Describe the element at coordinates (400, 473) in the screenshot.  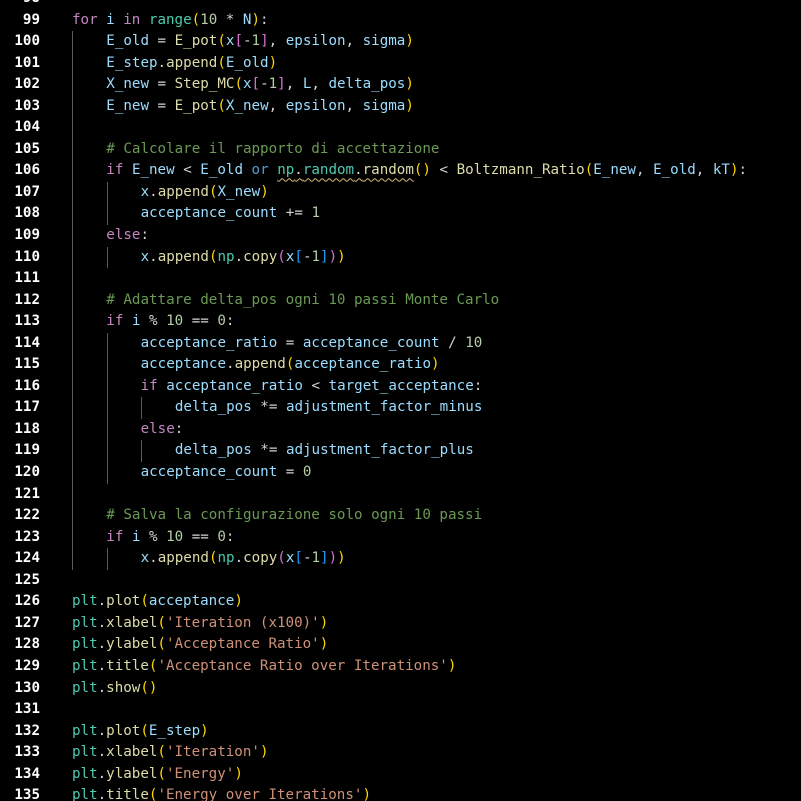
I see `code-line: 120 acceptance_count = 0` at that location.